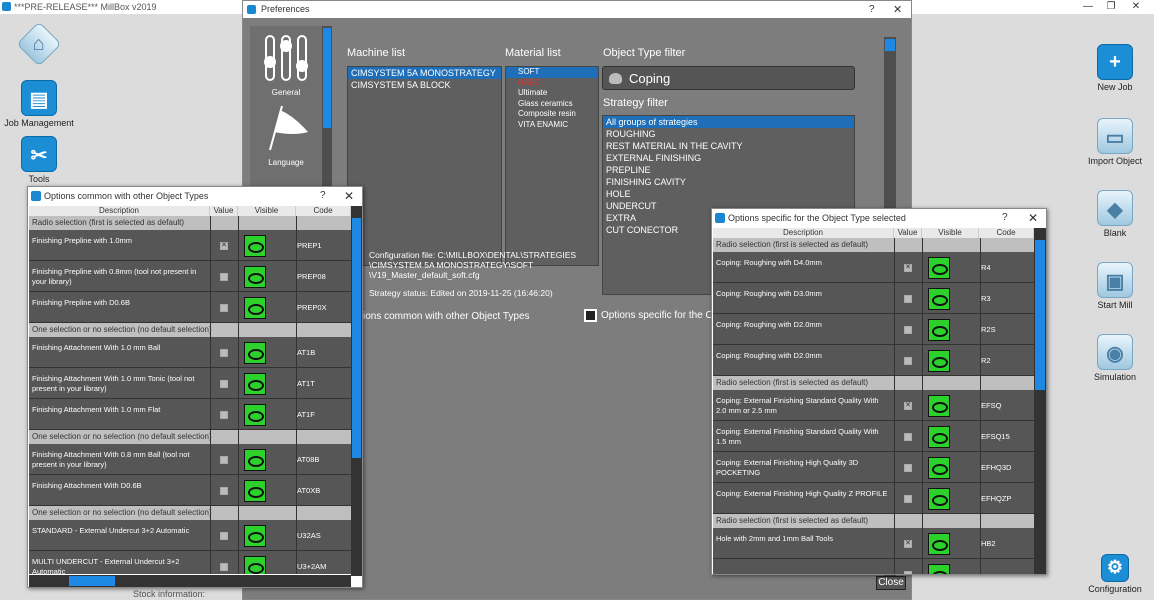 The height and width of the screenshot is (600, 1154). What do you see at coordinates (728, 158) in the screenshot?
I see `strategy-filter-item: EXTERNAL FINISHING` at bounding box center [728, 158].